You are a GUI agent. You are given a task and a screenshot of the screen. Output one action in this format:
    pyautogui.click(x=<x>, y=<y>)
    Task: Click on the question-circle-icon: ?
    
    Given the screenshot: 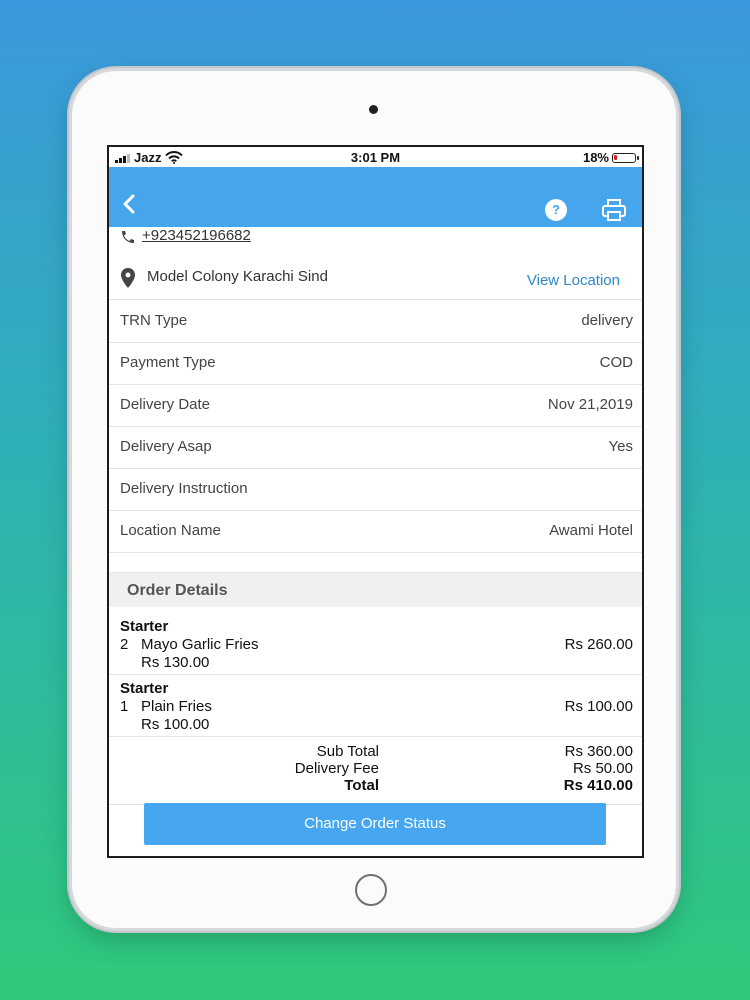 What is the action you would take?
    pyautogui.click(x=556, y=209)
    